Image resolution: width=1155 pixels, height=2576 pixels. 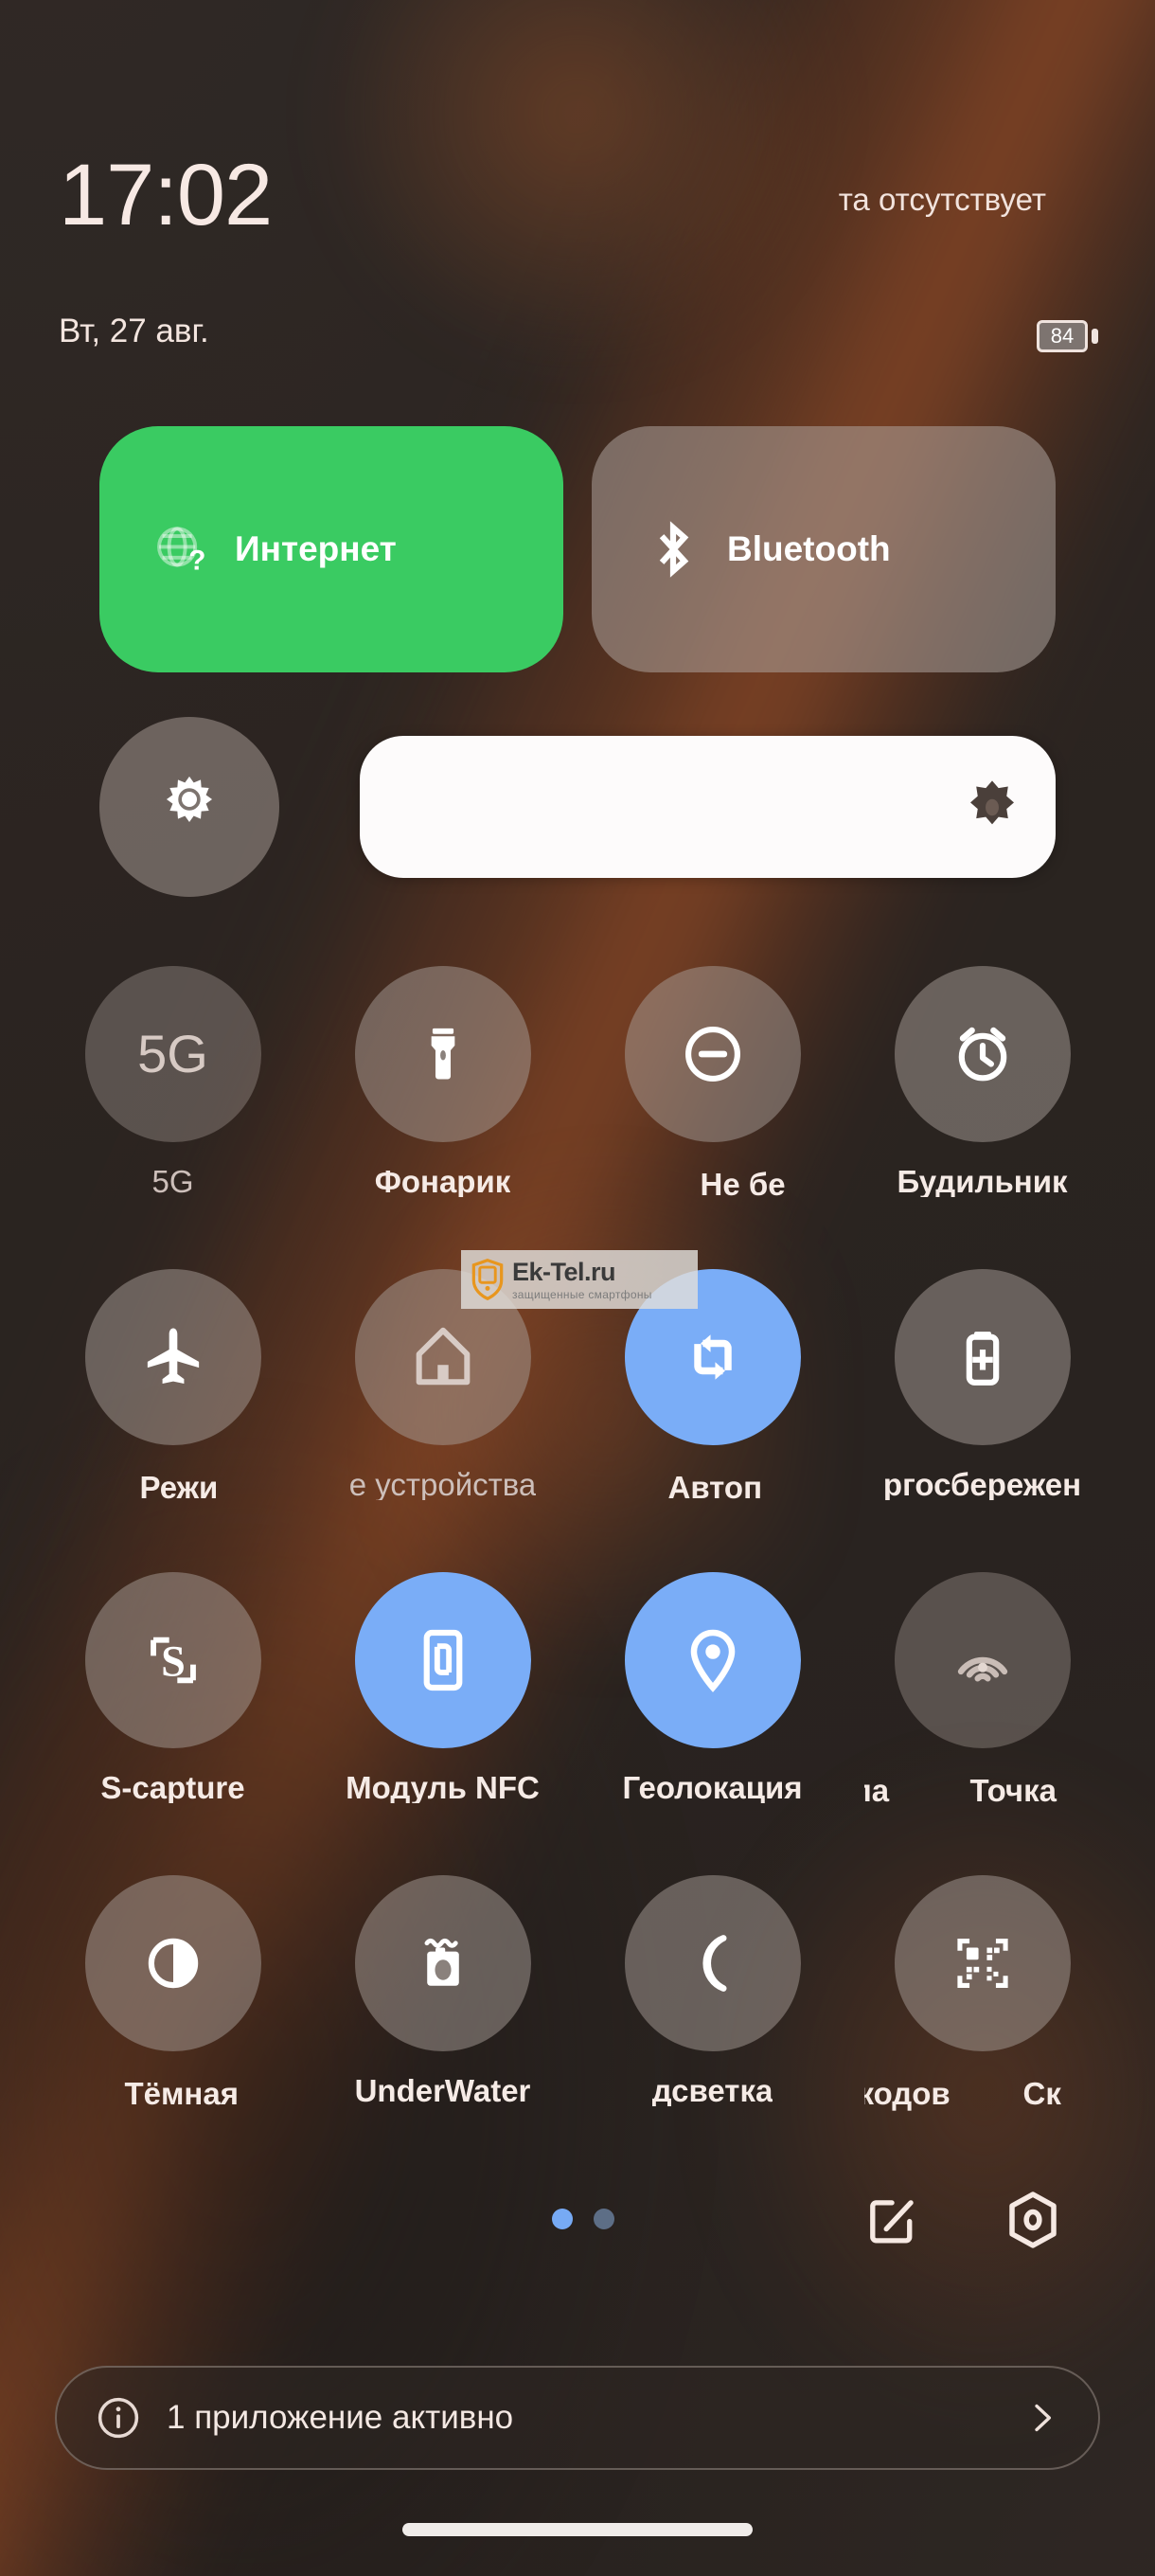 What do you see at coordinates (577, 549) in the screenshot?
I see `primary-toggles-row: ? Интернет Bluetooth` at bounding box center [577, 549].